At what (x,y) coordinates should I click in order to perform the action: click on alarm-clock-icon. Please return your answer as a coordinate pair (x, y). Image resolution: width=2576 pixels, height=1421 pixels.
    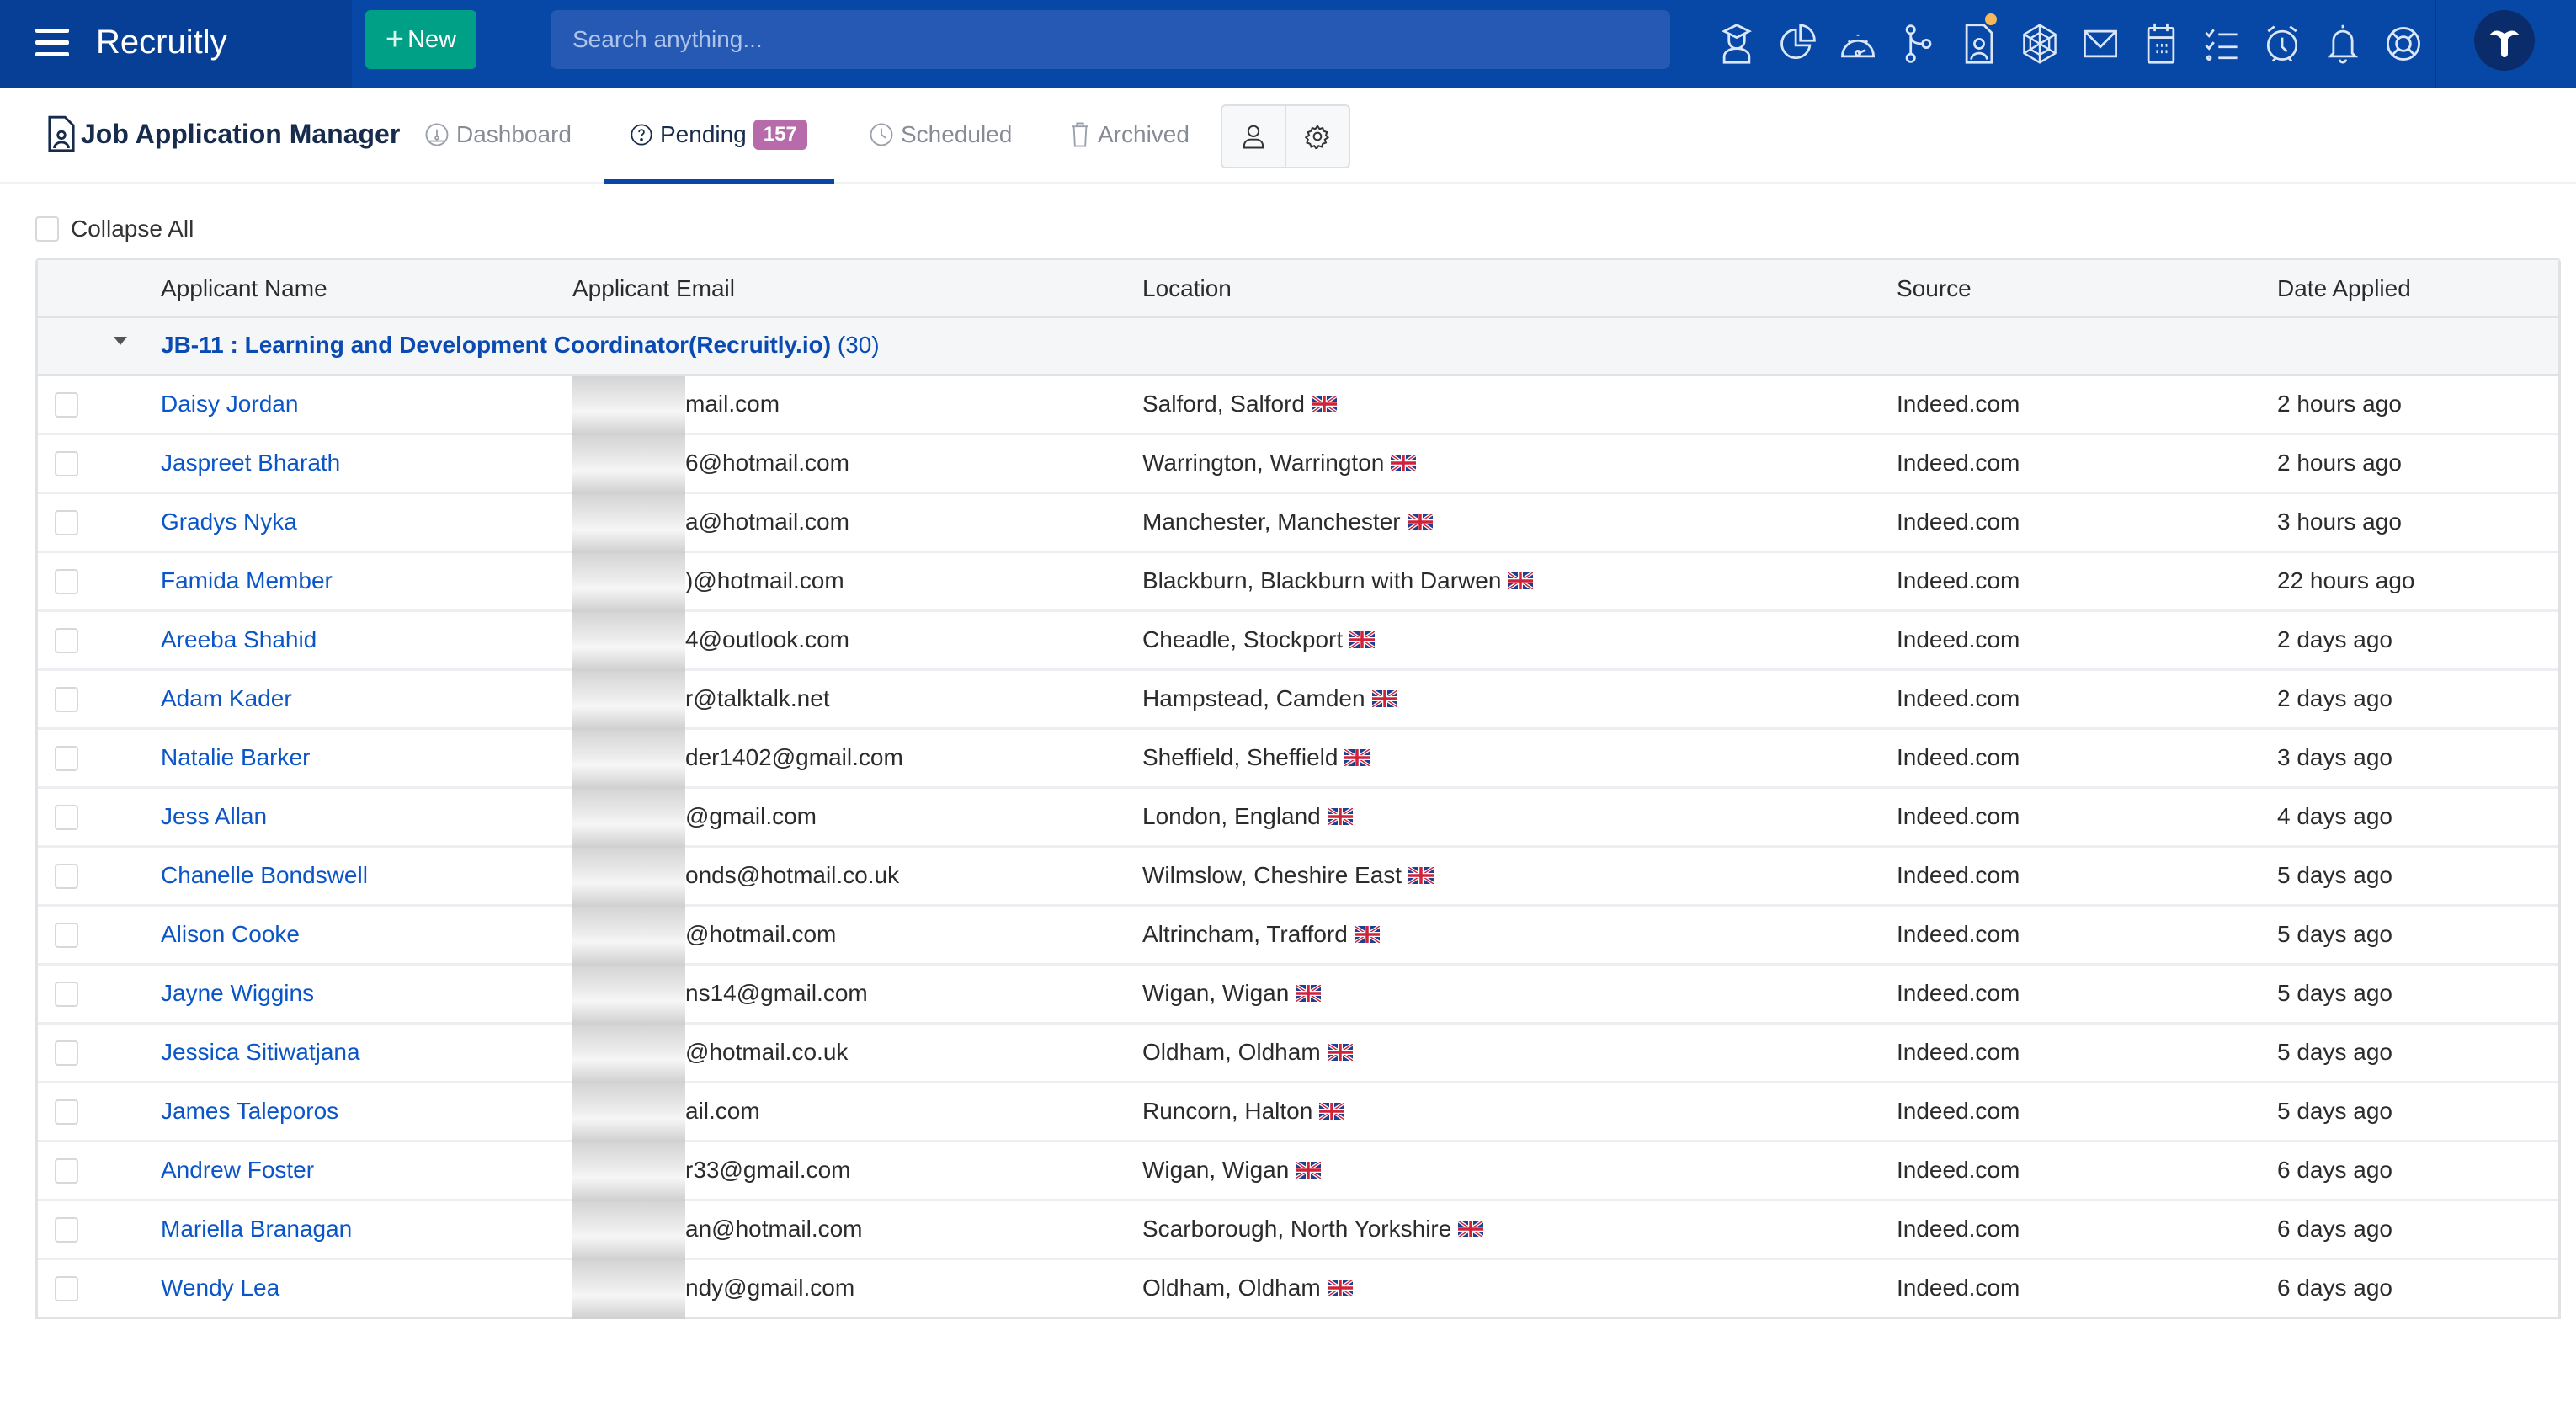
    Looking at the image, I should click on (2282, 44).